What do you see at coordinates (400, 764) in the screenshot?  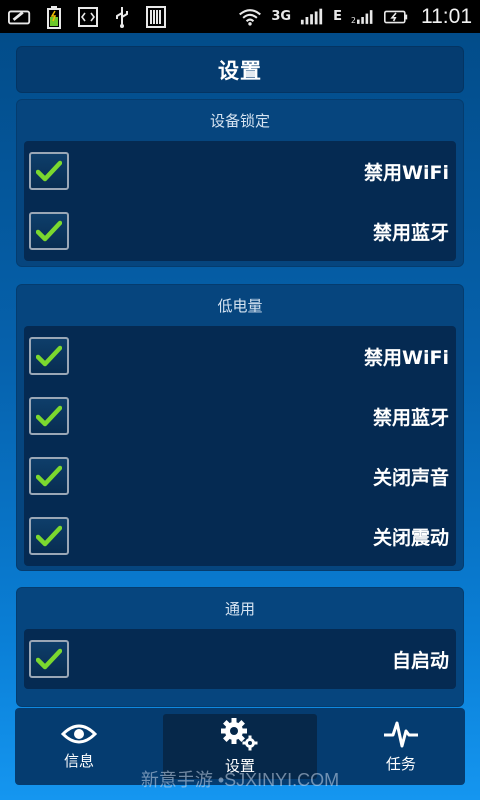 I see `tab-label: 任务` at bounding box center [400, 764].